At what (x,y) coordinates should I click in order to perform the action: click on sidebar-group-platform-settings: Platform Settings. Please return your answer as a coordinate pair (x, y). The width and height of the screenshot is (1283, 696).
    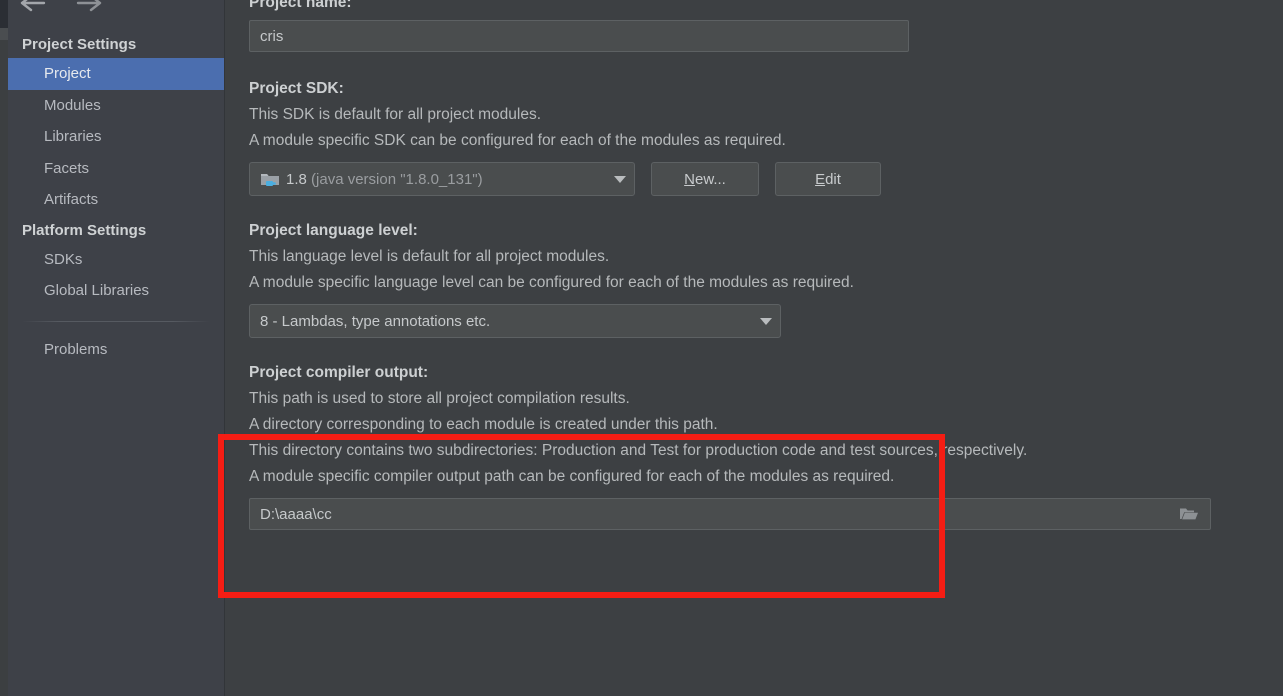
    Looking at the image, I should click on (84, 230).